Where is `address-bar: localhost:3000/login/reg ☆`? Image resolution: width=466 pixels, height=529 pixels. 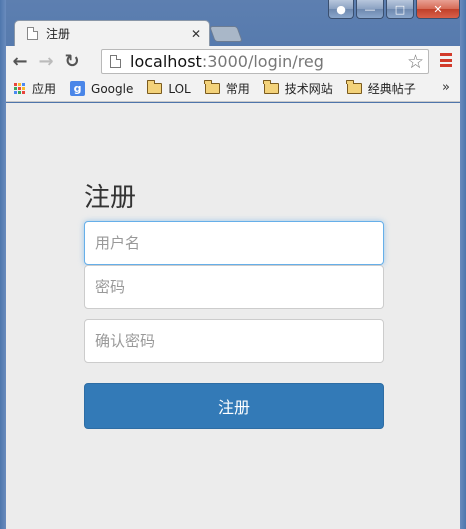 address-bar: localhost:3000/login/reg ☆ is located at coordinates (265, 61).